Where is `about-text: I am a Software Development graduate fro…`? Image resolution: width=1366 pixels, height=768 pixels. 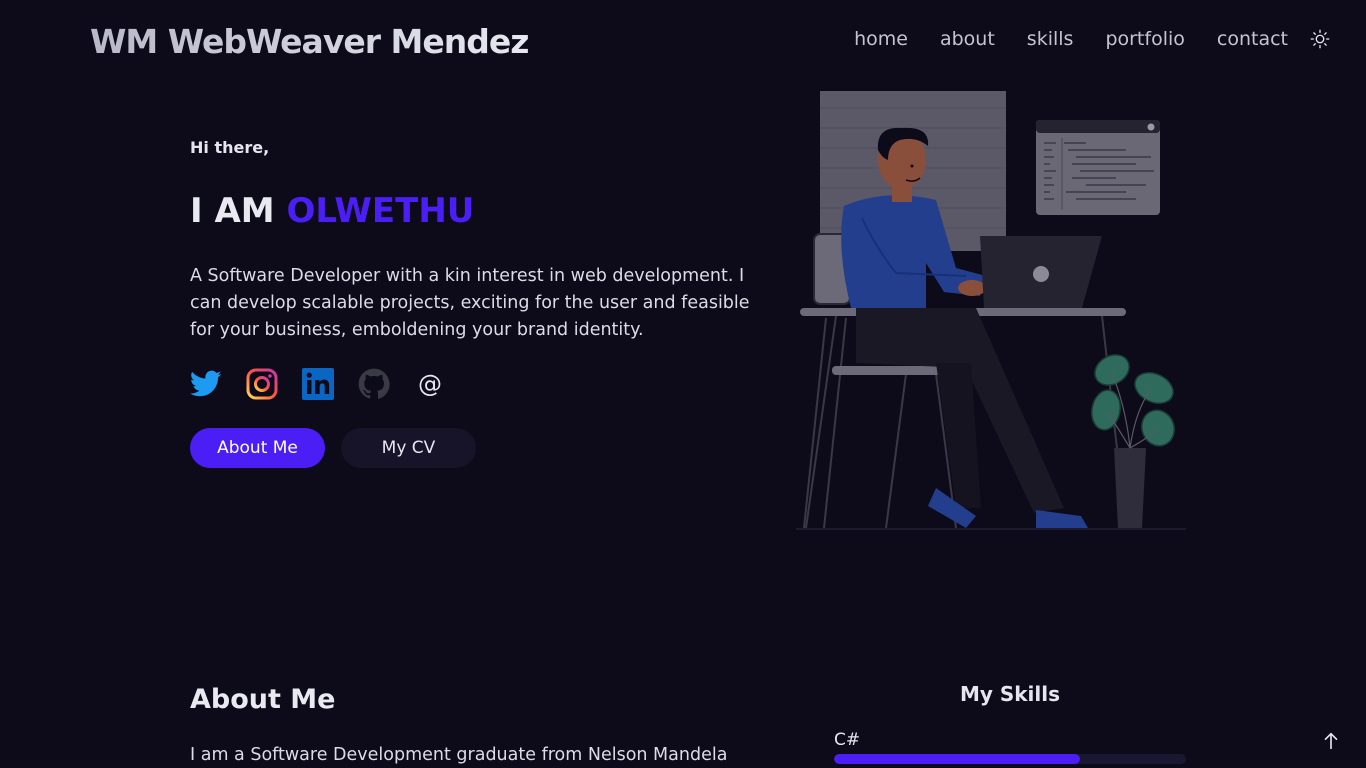
about-text: I am a Software Development graduate fro… is located at coordinates (459, 755).